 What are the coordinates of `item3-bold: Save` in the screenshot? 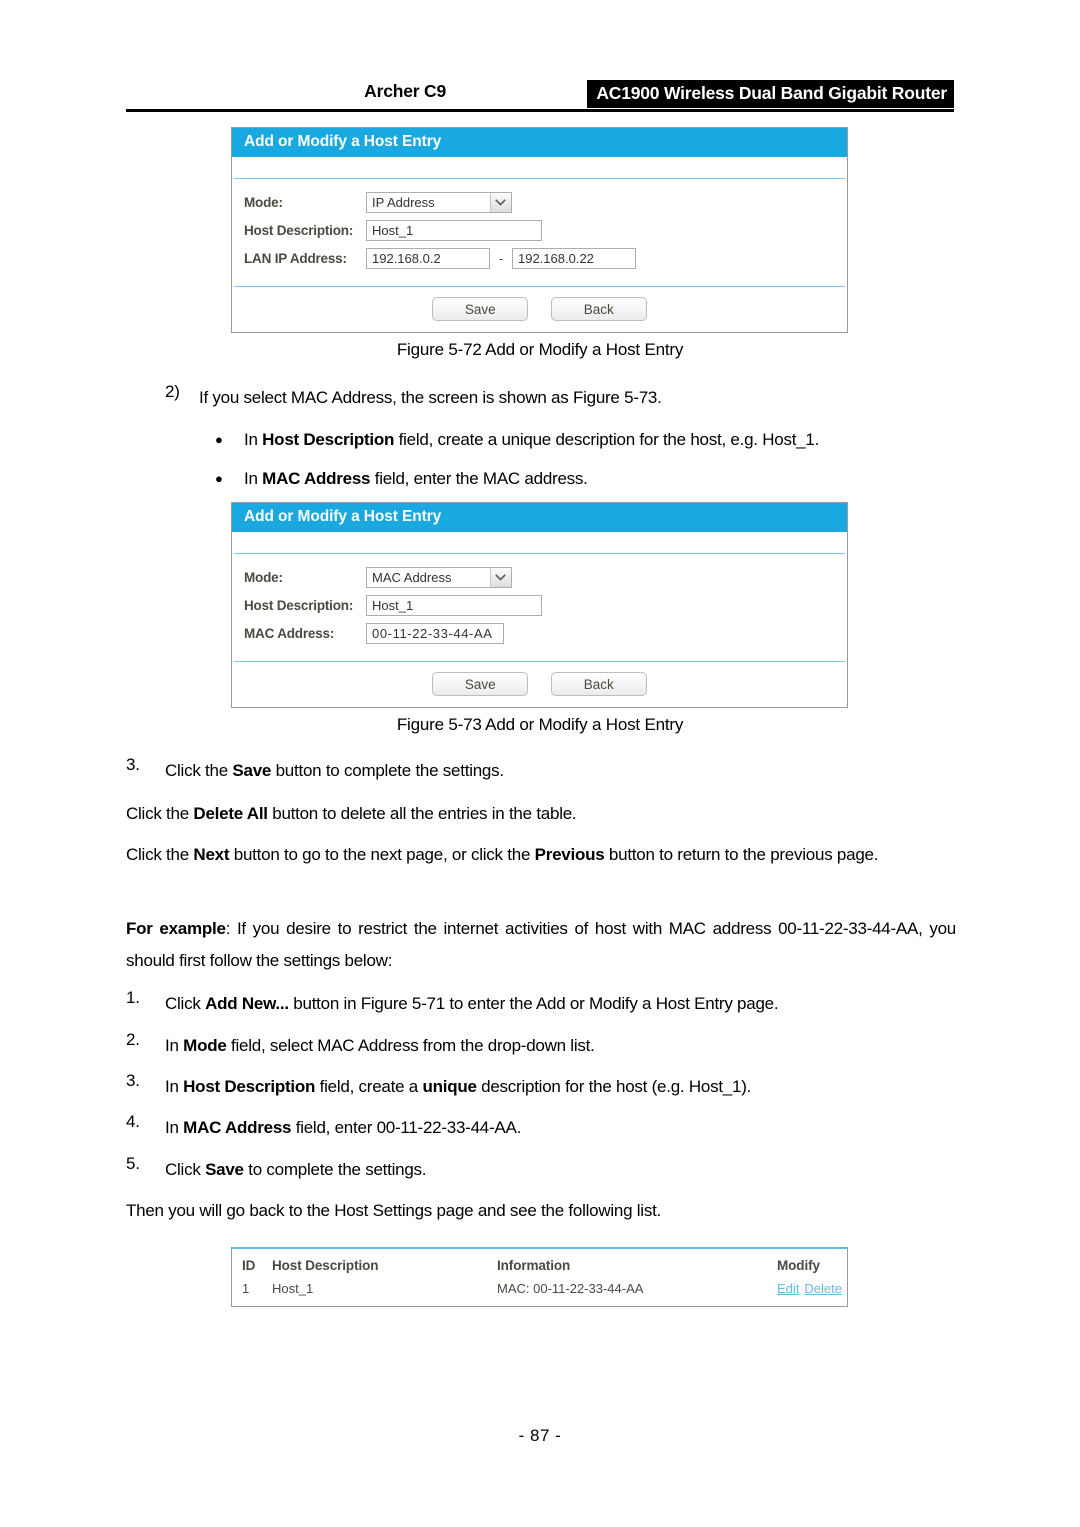 It's located at (252, 770).